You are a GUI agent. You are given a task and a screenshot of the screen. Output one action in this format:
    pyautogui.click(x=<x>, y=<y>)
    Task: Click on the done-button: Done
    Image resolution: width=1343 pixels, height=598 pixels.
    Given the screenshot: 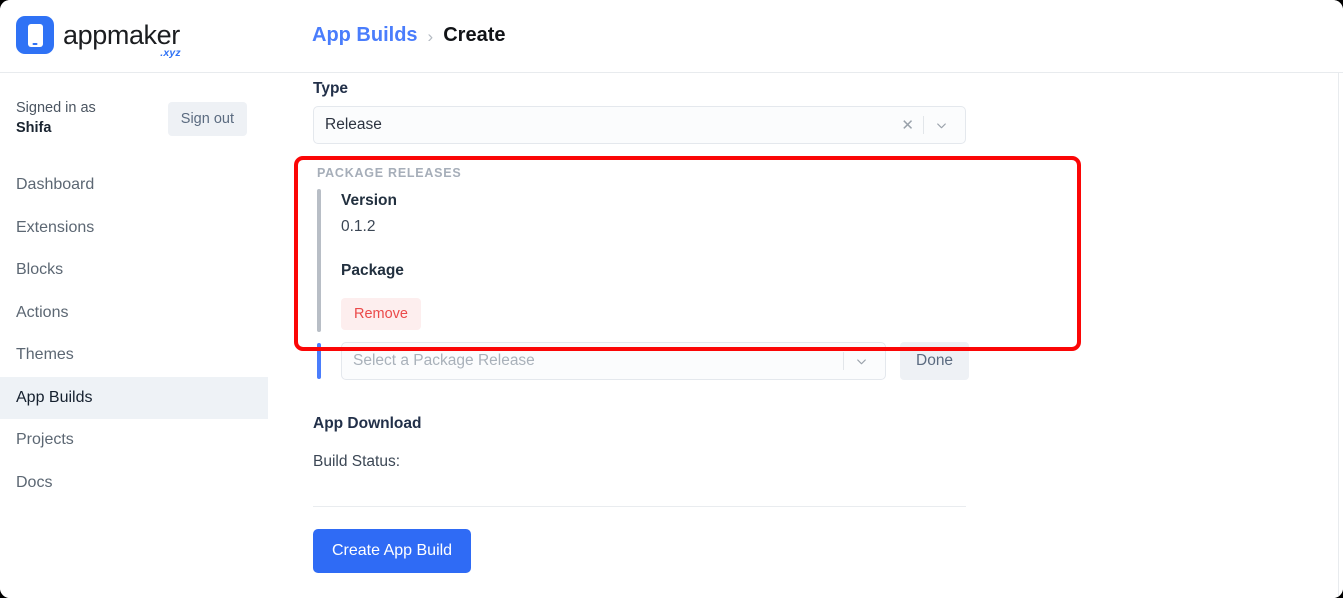 What is the action you would take?
    pyautogui.click(x=935, y=361)
    